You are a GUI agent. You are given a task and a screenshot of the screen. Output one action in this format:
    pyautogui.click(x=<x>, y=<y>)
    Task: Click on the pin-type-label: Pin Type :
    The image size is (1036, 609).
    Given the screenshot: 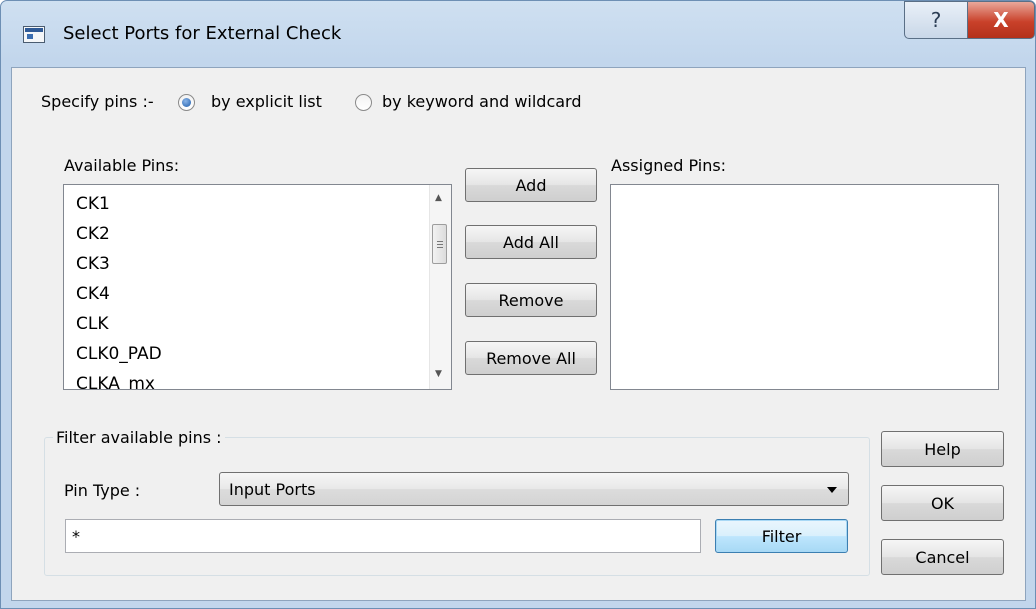 What is the action you would take?
    pyautogui.click(x=102, y=490)
    